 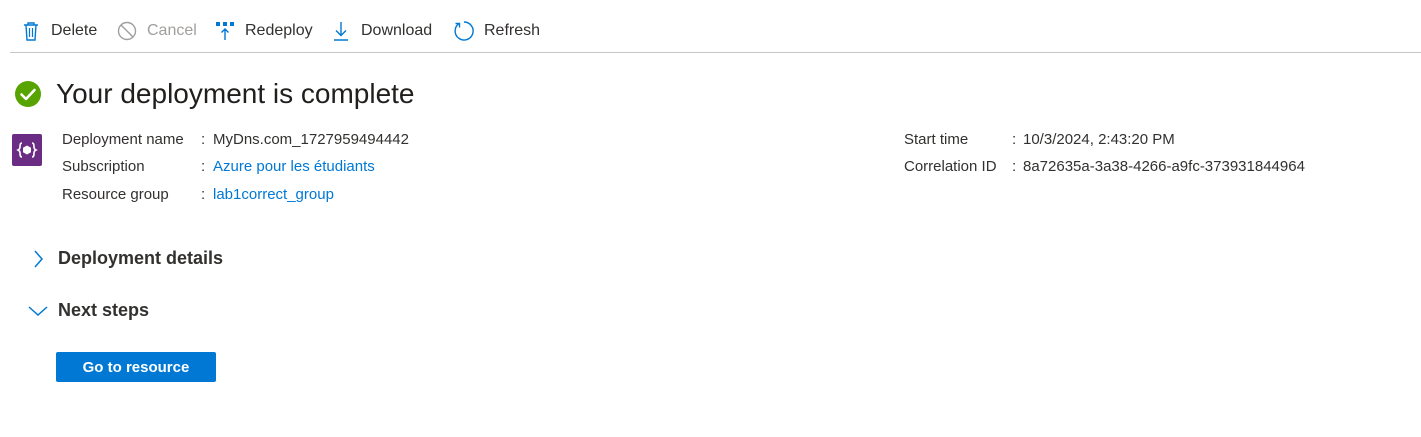 I want to click on start-time-row: Start time:10/3/2024, 2:43:20 PM, so click(x=1039, y=139).